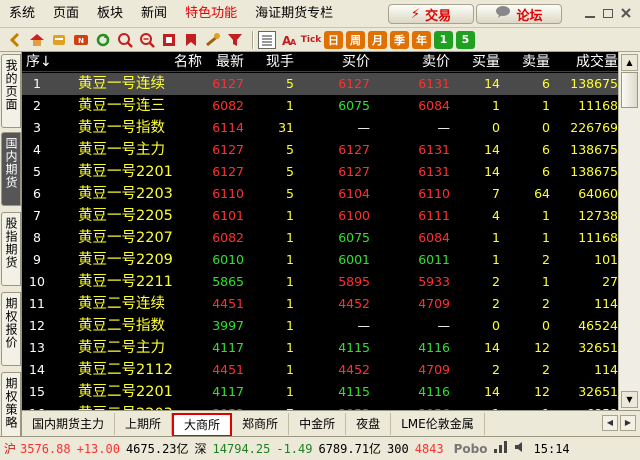  What do you see at coordinates (481, 62) in the screenshot?
I see `column-header-bid-volume: 买量` at bounding box center [481, 62].